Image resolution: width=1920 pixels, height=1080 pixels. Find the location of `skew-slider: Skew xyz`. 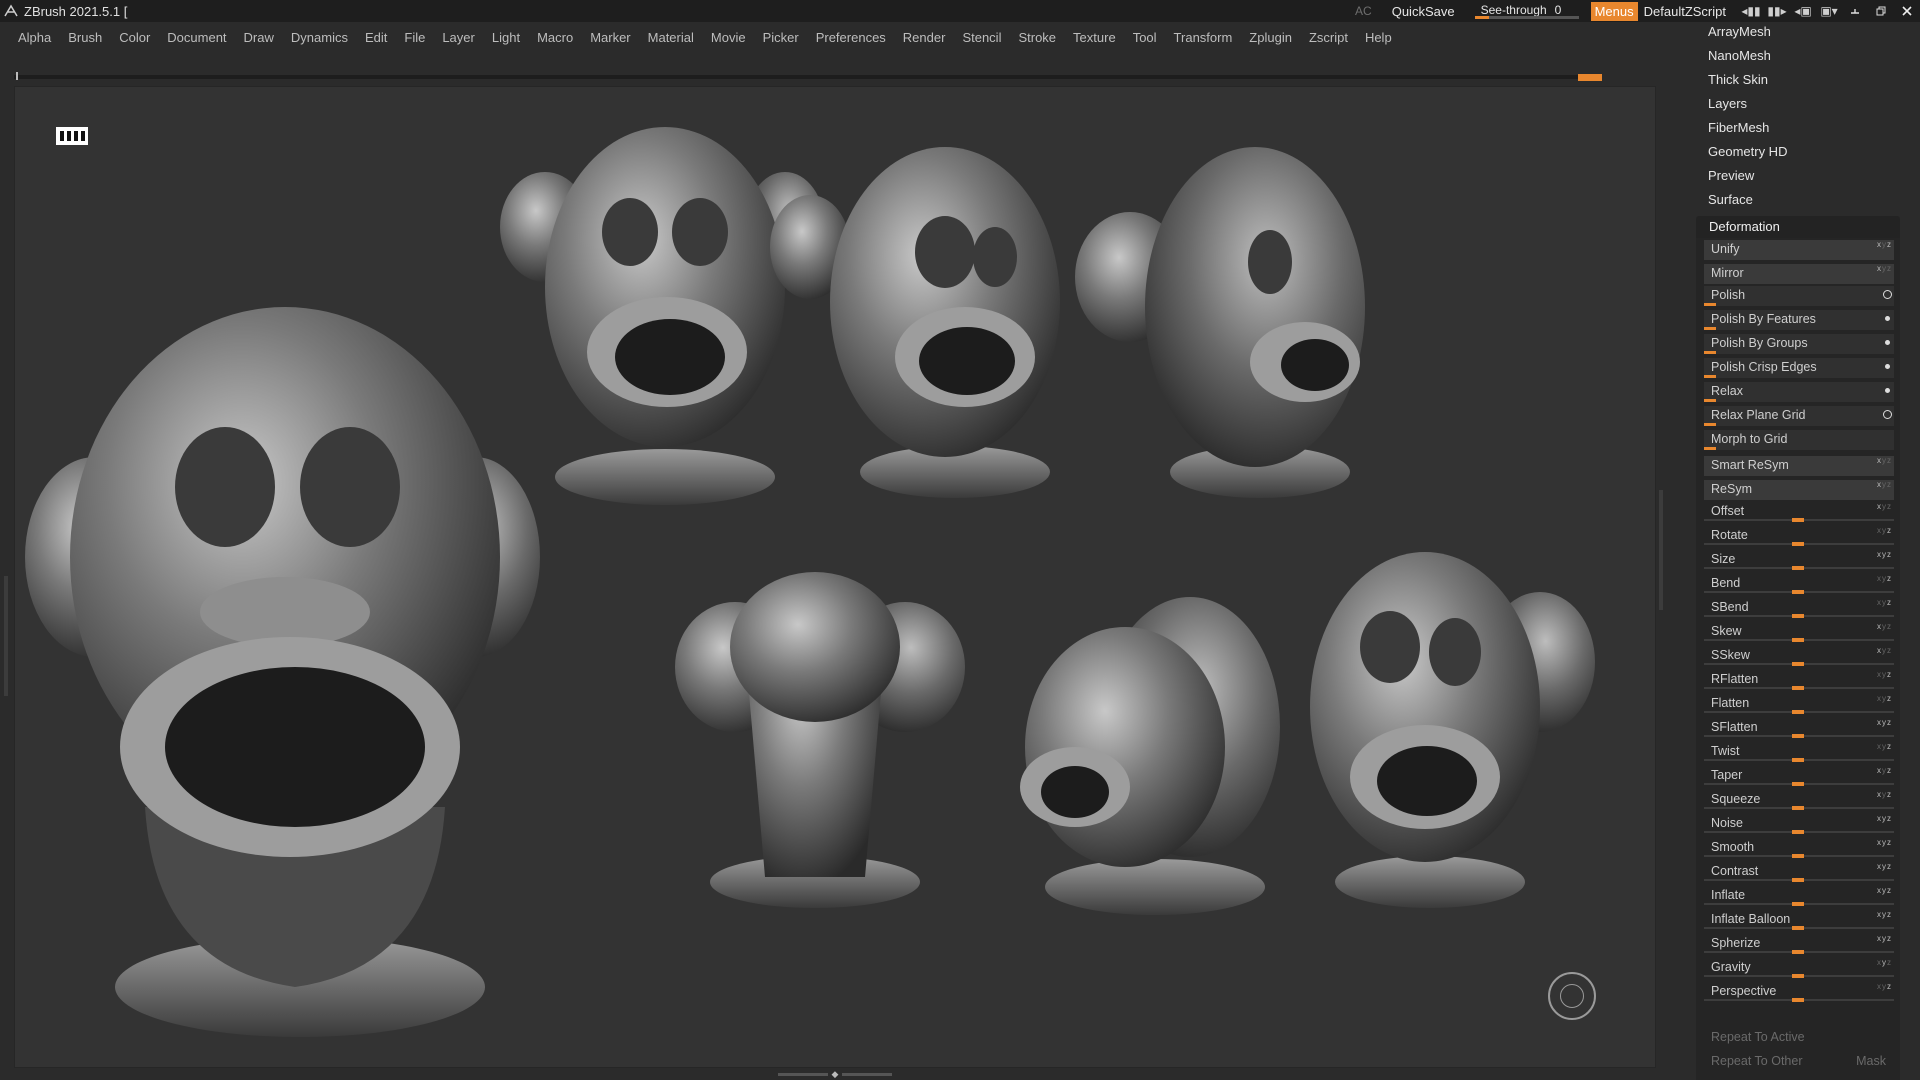

skew-slider: Skew xyz is located at coordinates (1799, 632).